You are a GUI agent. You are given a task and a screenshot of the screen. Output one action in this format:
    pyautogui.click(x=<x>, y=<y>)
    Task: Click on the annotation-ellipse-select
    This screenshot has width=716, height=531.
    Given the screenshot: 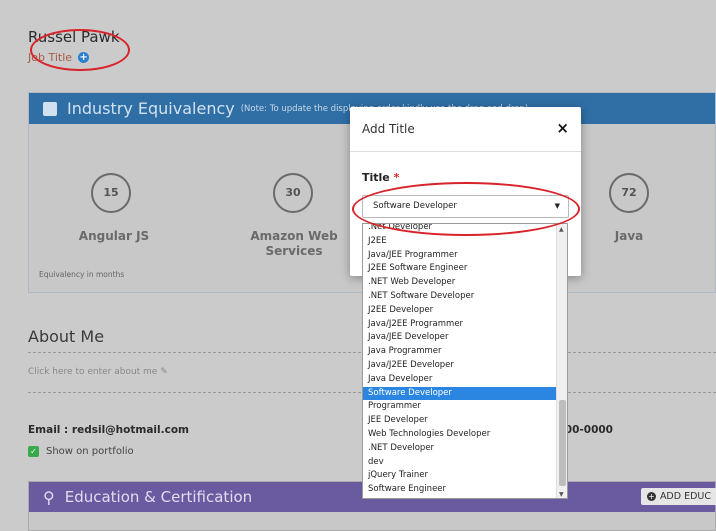 What is the action you would take?
    pyautogui.click(x=466, y=209)
    